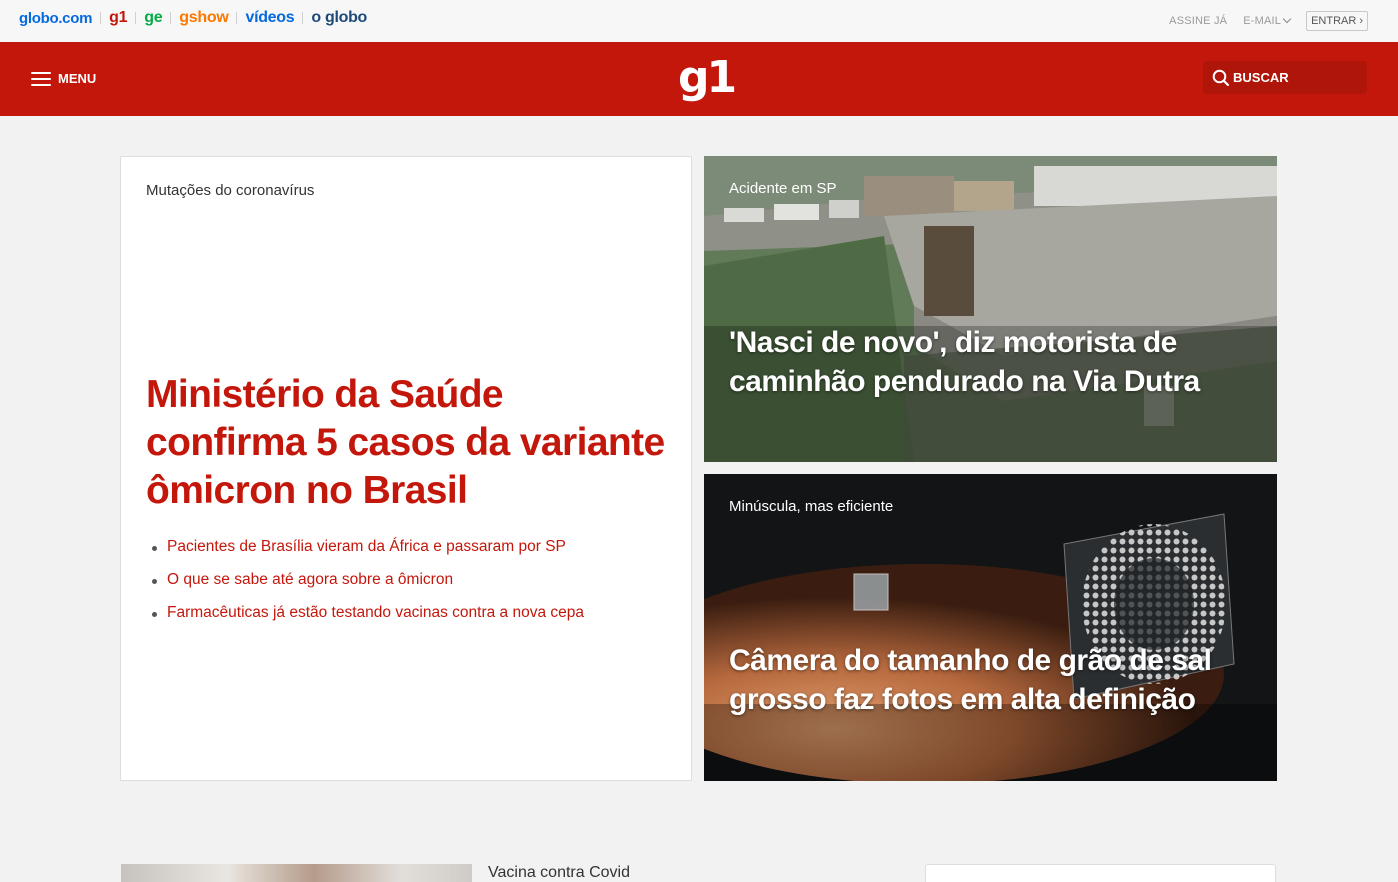  I want to click on menu-button: MENU, so click(63, 78).